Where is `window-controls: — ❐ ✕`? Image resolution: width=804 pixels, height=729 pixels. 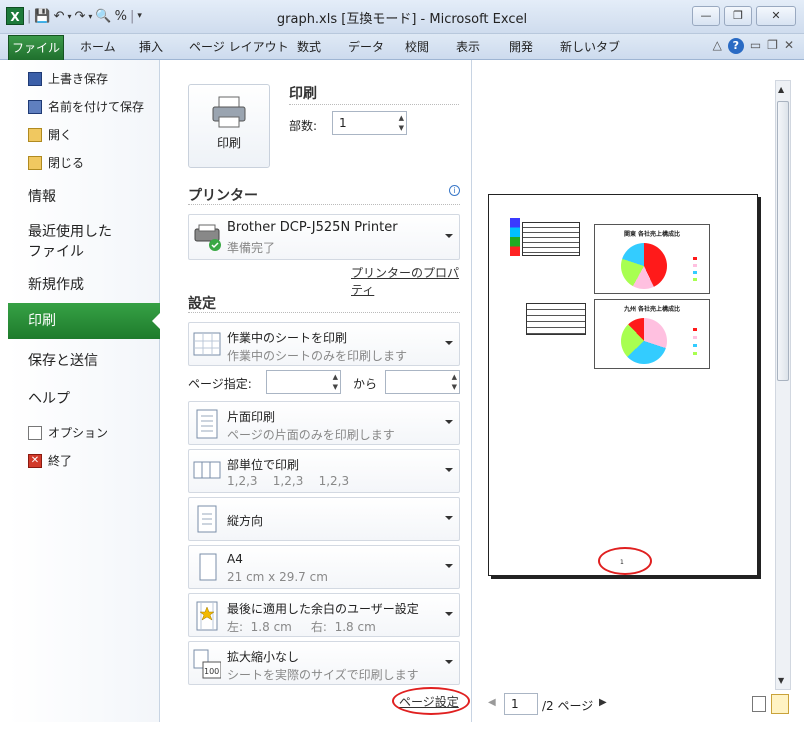 window-controls: — ❐ ✕ is located at coordinates (744, 16).